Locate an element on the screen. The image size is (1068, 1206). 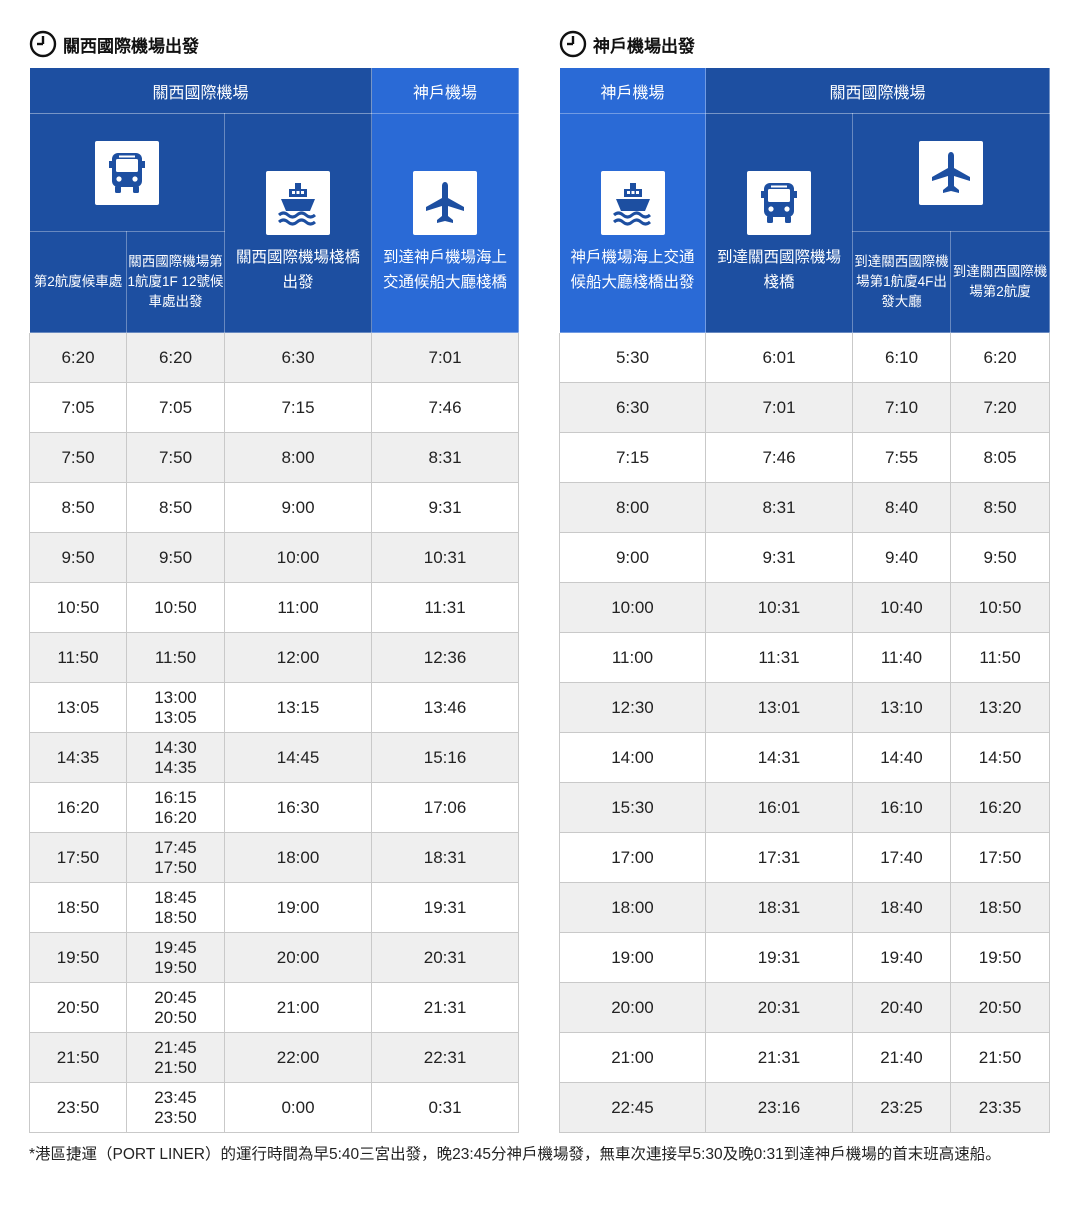
kobe-arrival-time: 9:31 is located at coordinates (445, 507).